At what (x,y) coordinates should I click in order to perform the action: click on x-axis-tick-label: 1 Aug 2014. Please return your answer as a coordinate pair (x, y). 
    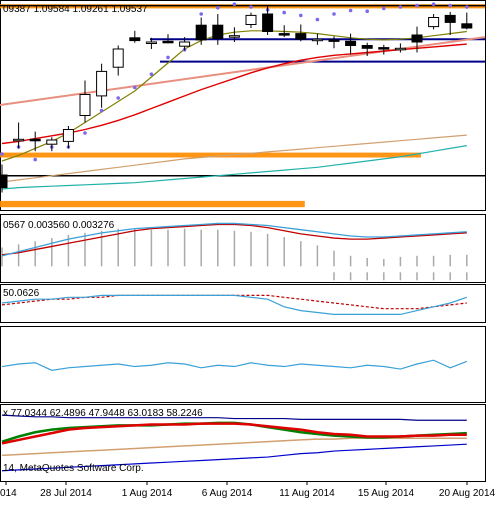
    Looking at the image, I should click on (147, 493).